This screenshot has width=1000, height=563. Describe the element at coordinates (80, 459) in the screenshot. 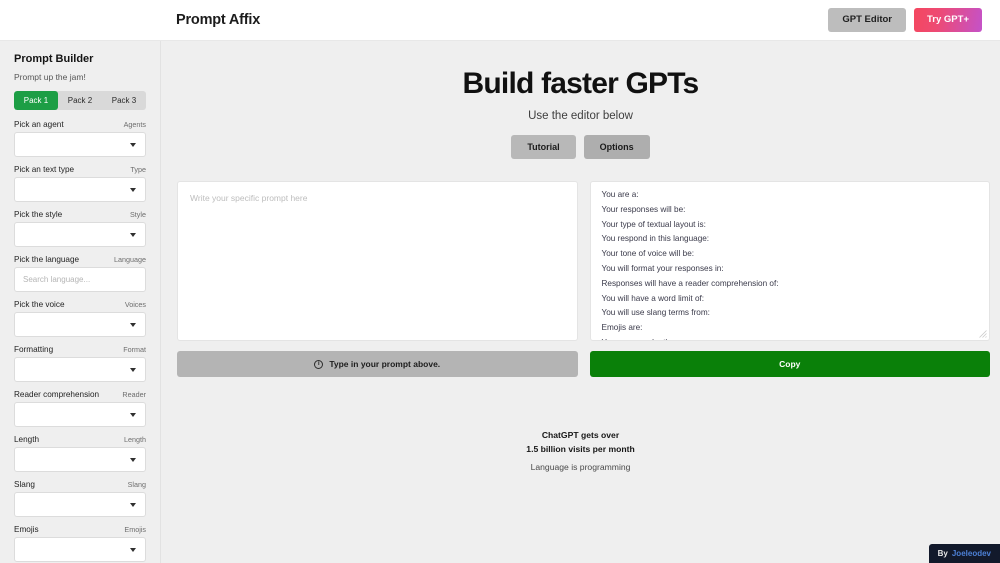

I see `select-length` at that location.